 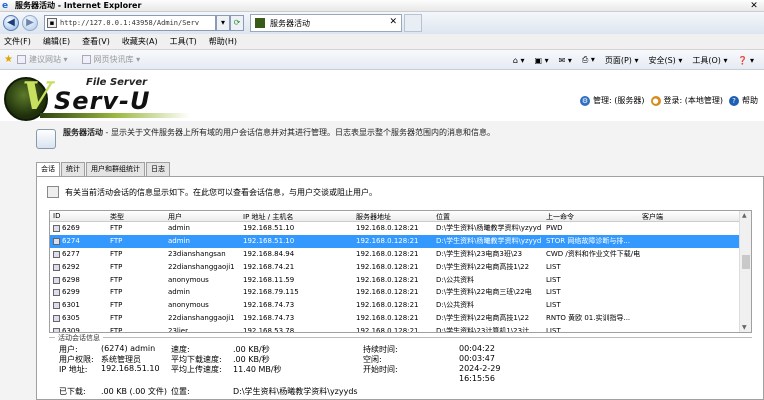 I want to click on cell-2: 22dianshanggaoji1, so click(x=201, y=318).